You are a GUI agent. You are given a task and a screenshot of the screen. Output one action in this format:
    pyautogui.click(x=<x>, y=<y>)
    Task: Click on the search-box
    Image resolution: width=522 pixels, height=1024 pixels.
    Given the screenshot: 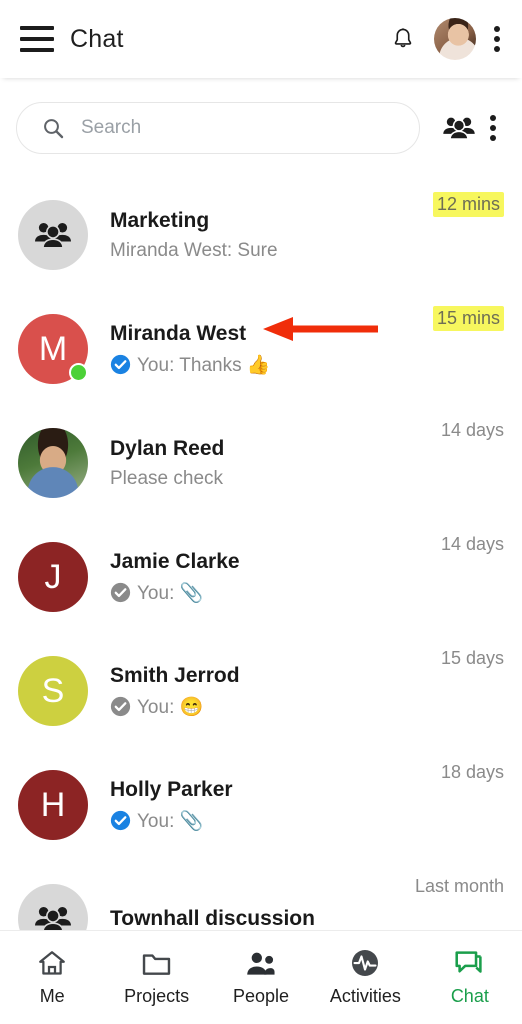 What is the action you would take?
    pyautogui.click(x=218, y=128)
    